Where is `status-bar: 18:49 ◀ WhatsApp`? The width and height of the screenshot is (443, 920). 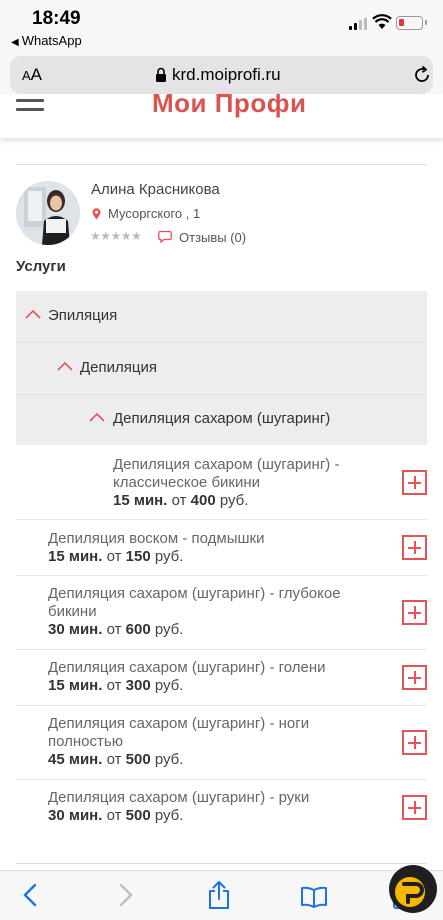
status-bar: 18:49 ◀ WhatsApp is located at coordinates (221, 25).